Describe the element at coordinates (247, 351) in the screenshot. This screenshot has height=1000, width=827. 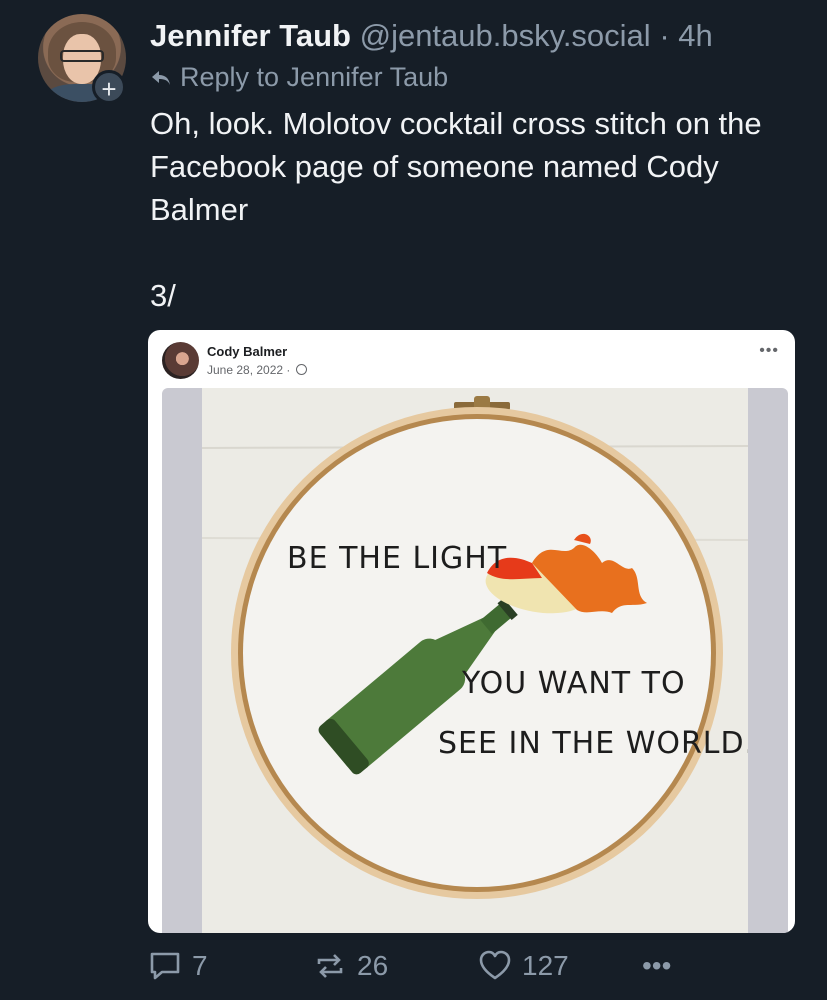
I see `embed-author-name: Cody Balmer` at that location.